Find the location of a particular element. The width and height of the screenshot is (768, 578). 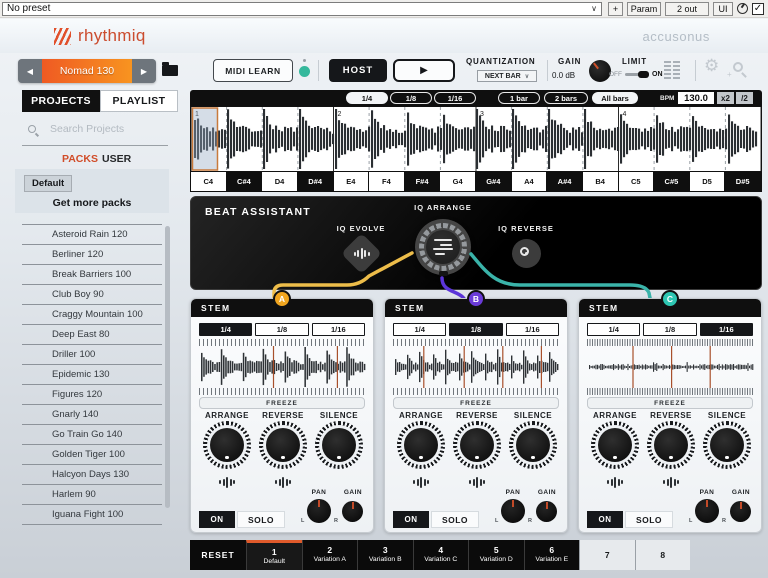

user-tab: USER is located at coordinates (116, 159).